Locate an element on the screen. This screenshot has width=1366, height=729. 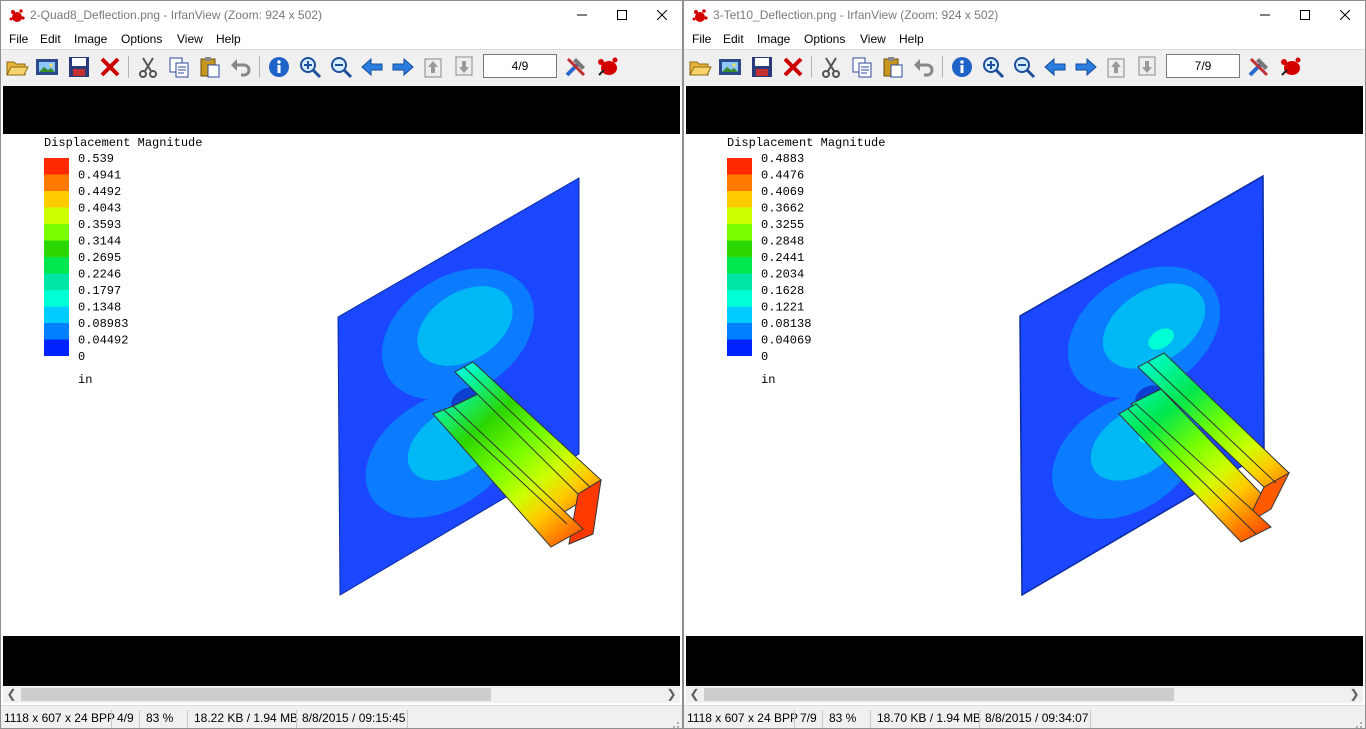
legend-value-label: 0.08983 is located at coordinates (103, 324).